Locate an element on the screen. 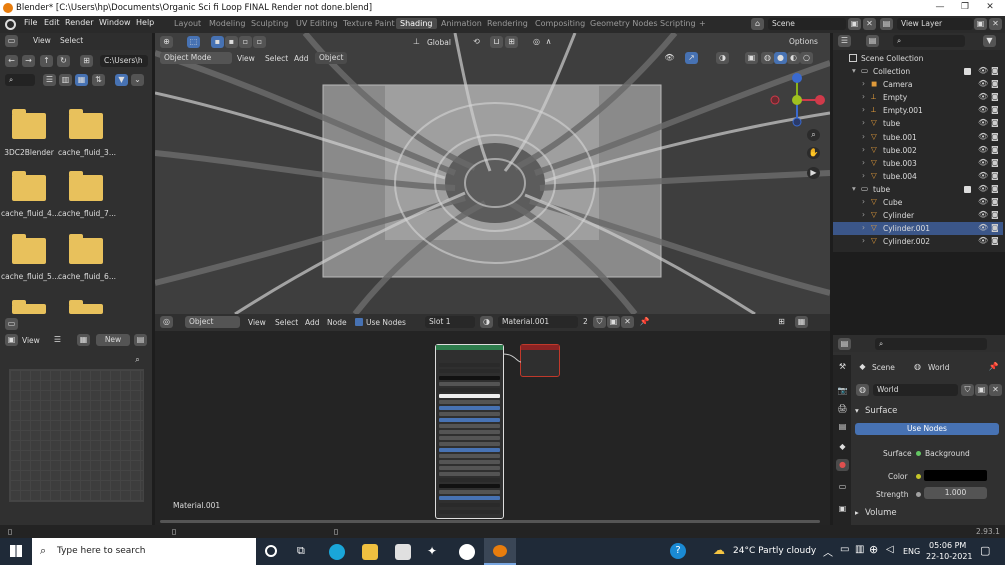 This screenshot has width=1005, height=565. editor-type-icon: ▭ is located at coordinates (11, 41).